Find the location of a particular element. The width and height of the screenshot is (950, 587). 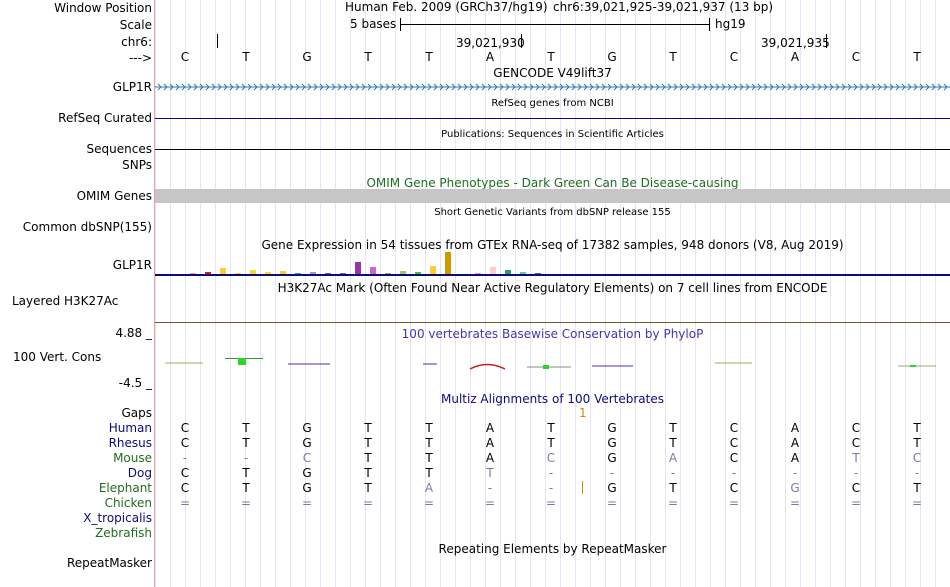

species-label: Zebrafish is located at coordinates (123, 533).